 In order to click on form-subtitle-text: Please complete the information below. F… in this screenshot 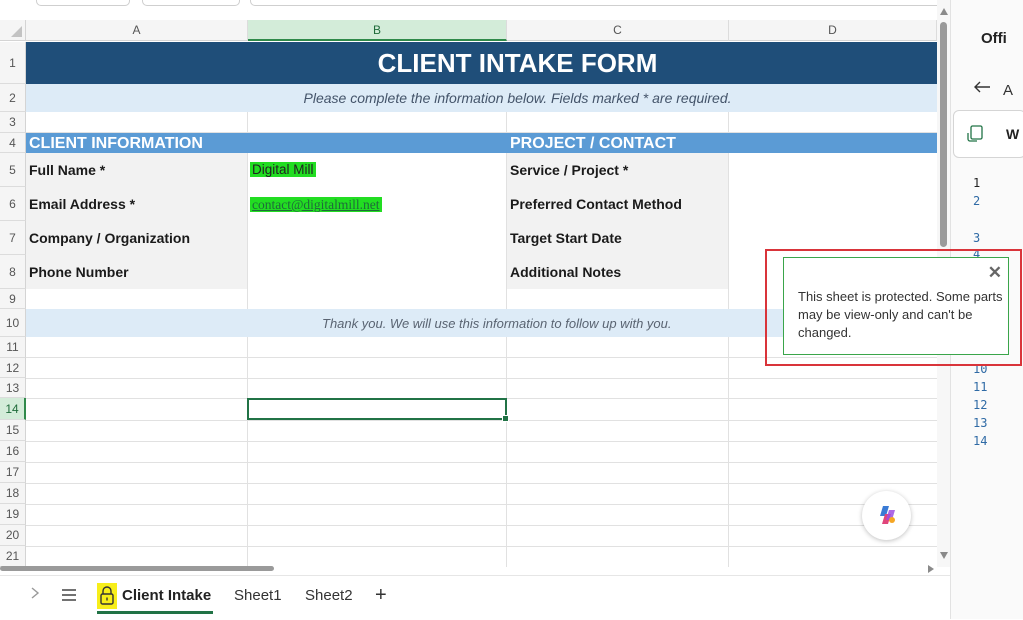, I will do `click(517, 98)`.